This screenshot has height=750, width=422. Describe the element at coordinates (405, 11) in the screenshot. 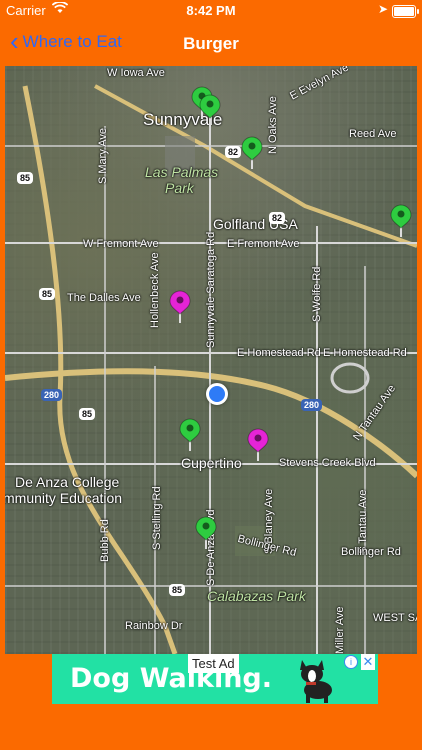

I see `battery-icon` at that location.